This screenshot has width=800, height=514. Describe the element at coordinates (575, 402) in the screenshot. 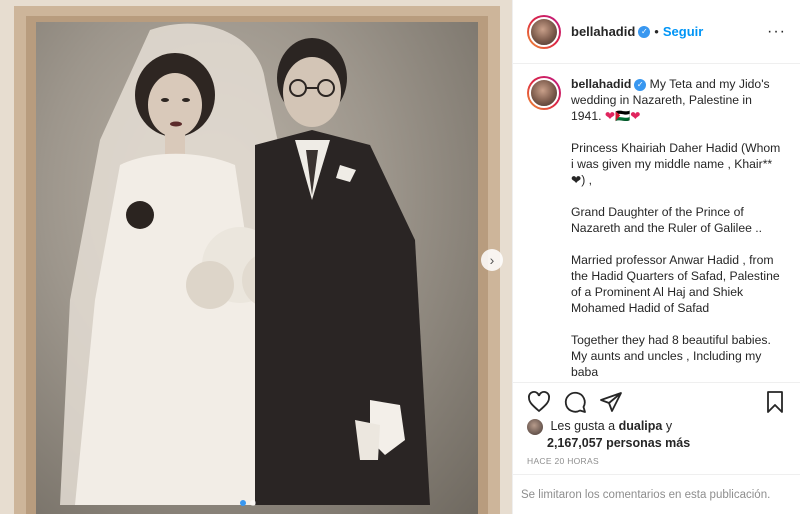

I see `comment-icon` at that location.